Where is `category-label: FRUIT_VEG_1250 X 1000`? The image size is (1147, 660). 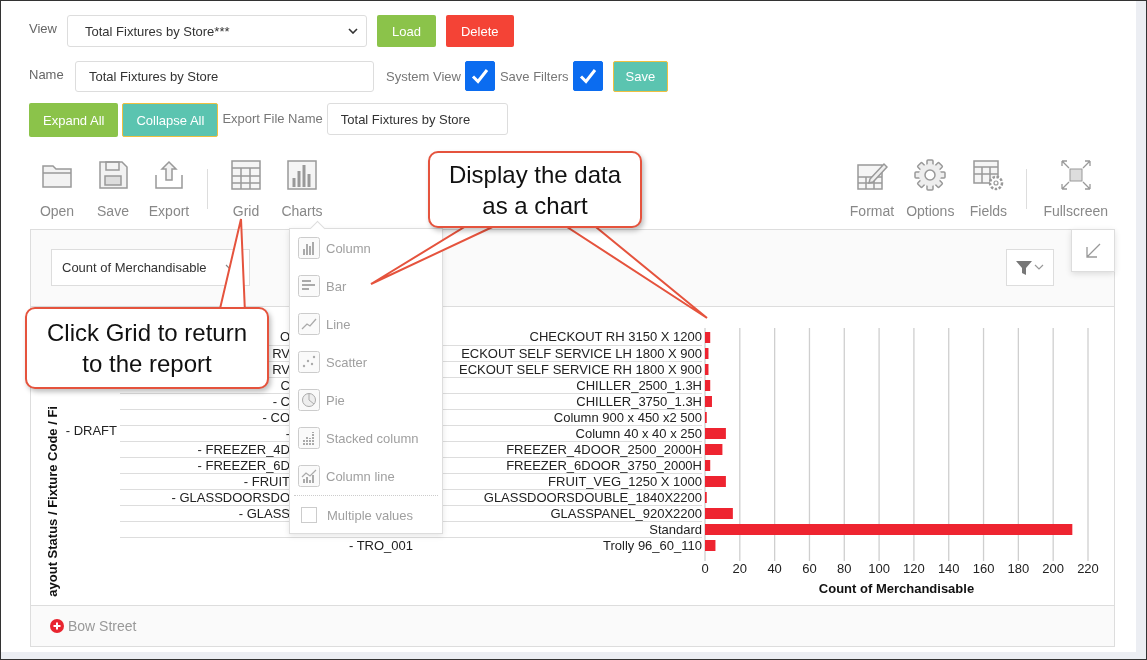
category-label: FRUIT_VEG_1250 X 1000 is located at coordinates (625, 481).